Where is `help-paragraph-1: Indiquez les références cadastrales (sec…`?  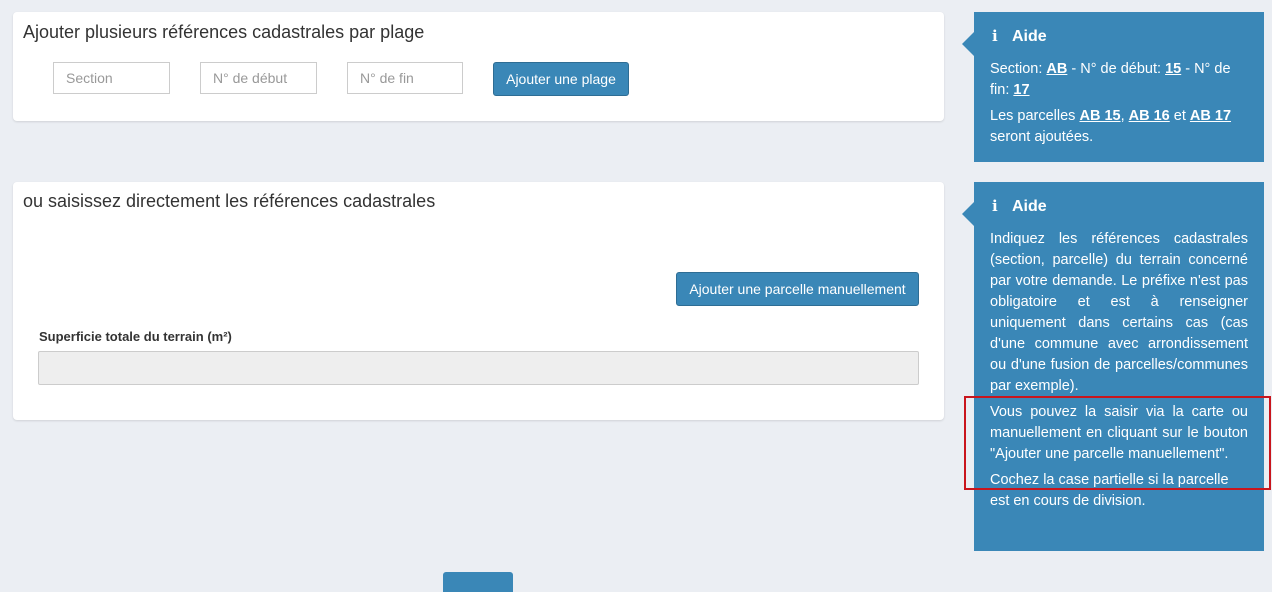 help-paragraph-1: Indiquez les références cadastrales (sec… is located at coordinates (1119, 312).